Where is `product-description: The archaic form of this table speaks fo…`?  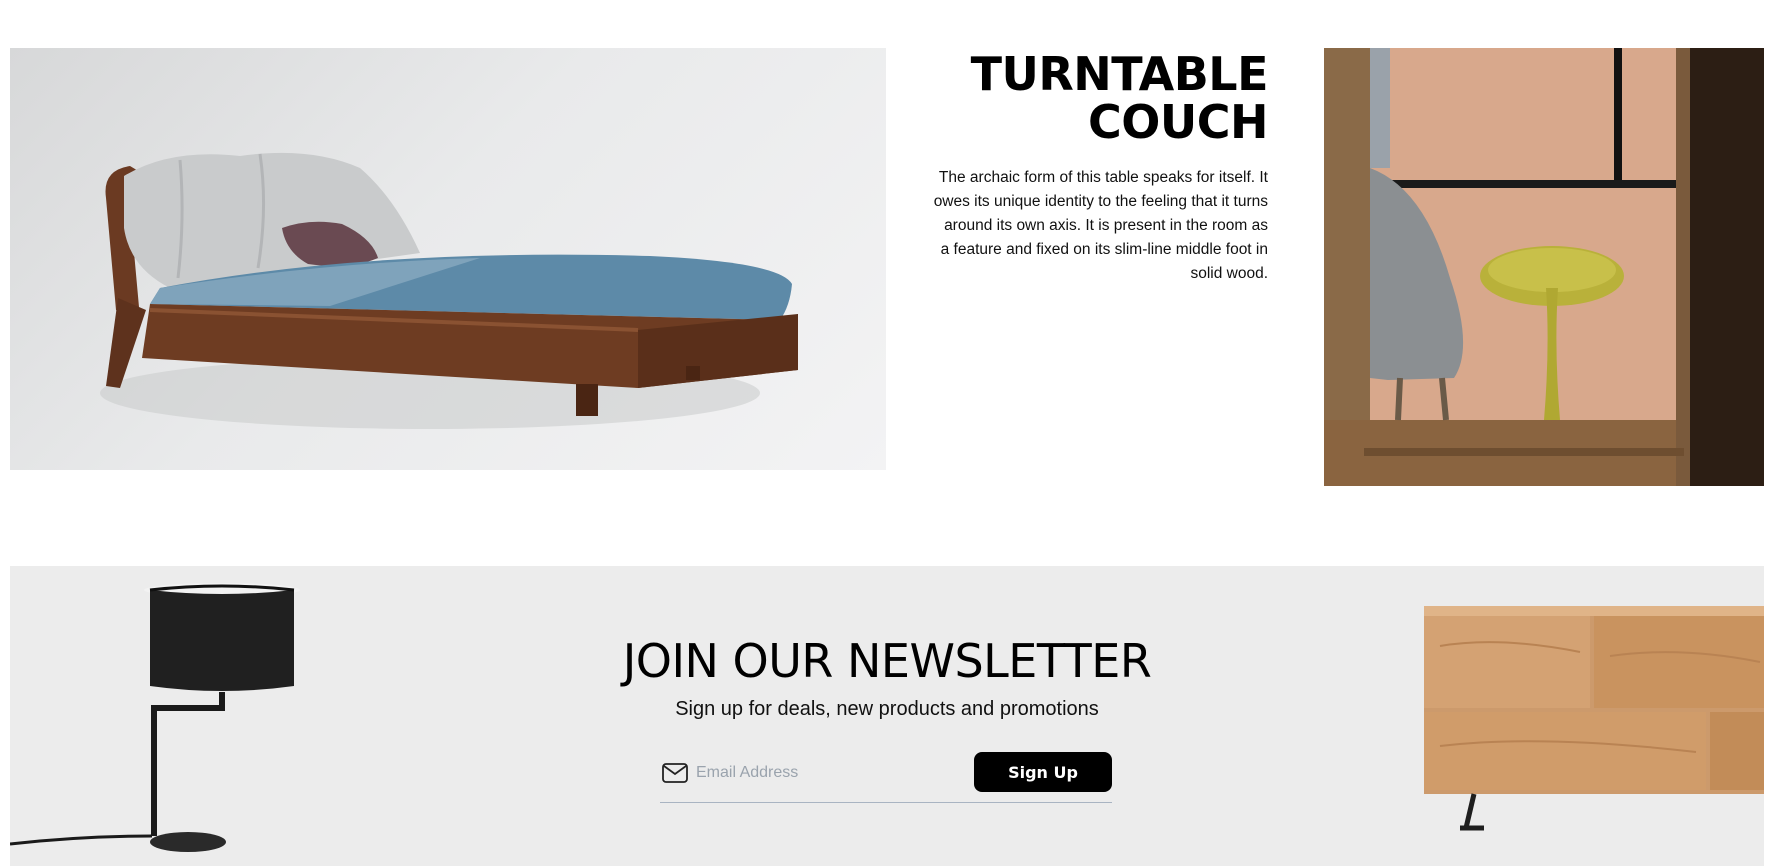 product-description: The archaic form of this table speaks fo… is located at coordinates (1100, 225).